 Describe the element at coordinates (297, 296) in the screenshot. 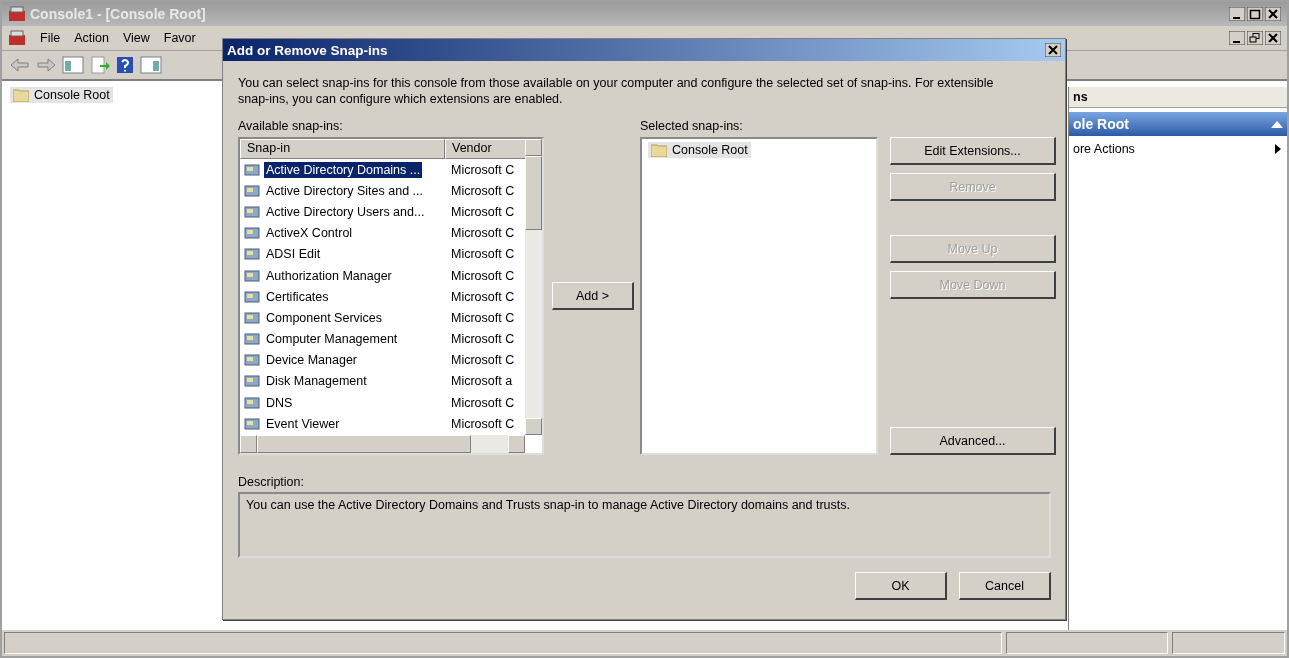

I see `snap-in-name: Certificates` at that location.